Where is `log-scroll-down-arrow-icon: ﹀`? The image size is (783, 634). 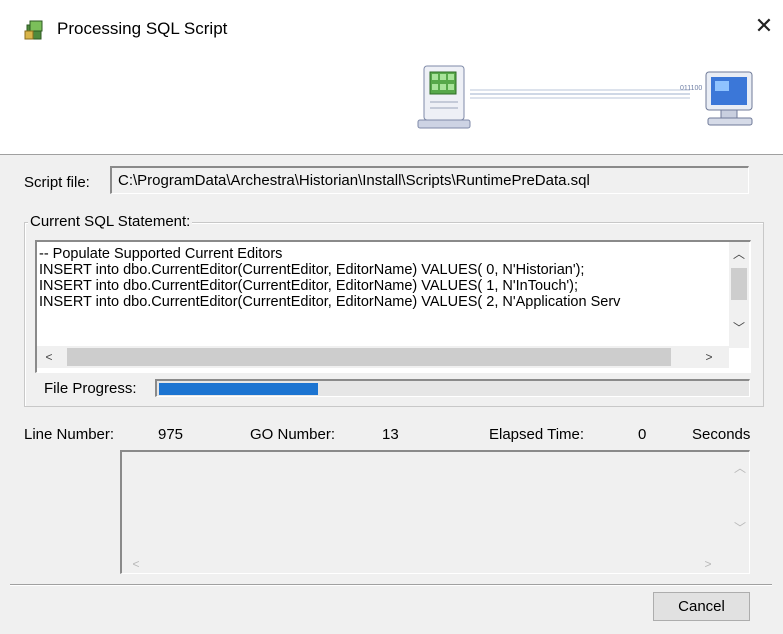 log-scroll-down-arrow-icon: ﹀ is located at coordinates (740, 528).